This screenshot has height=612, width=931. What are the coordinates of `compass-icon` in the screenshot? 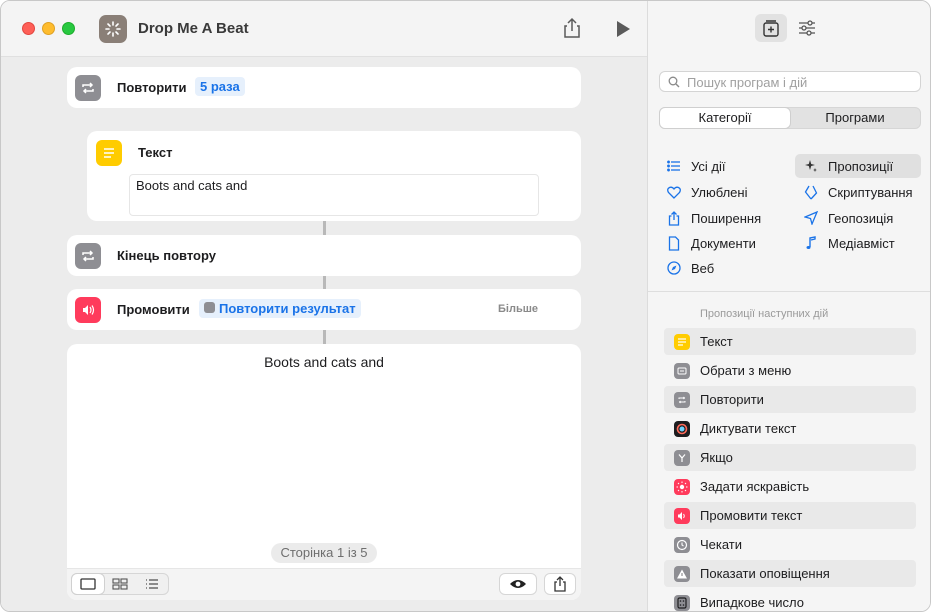 It's located at (674, 268).